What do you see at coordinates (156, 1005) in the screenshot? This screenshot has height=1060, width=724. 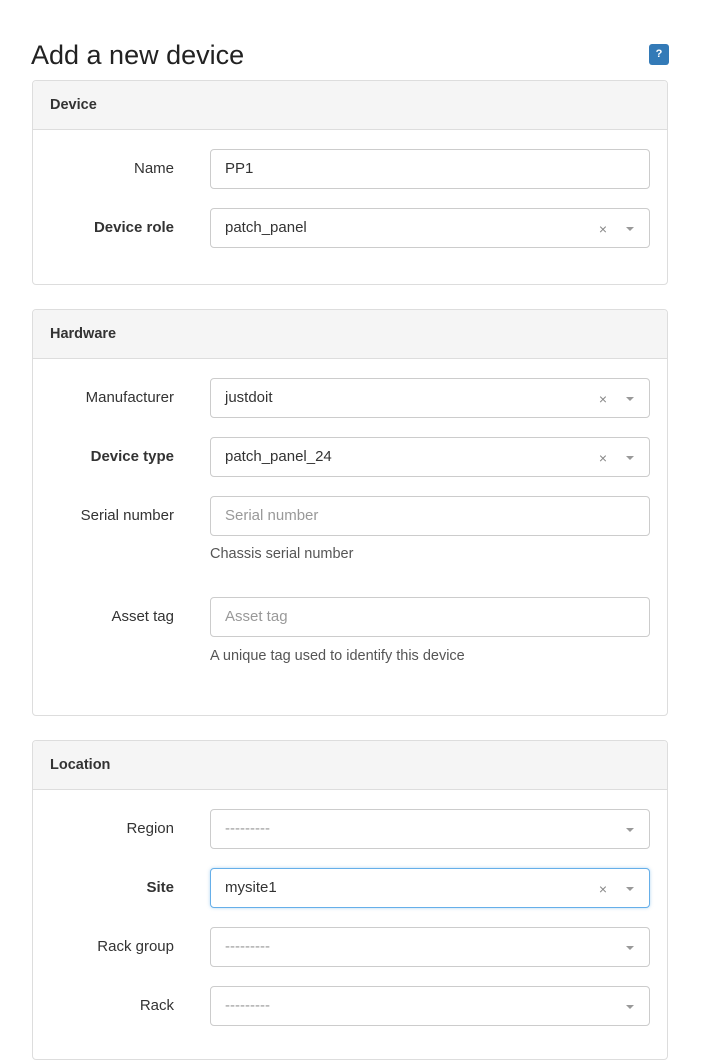 I see `rack-label: Rack` at bounding box center [156, 1005].